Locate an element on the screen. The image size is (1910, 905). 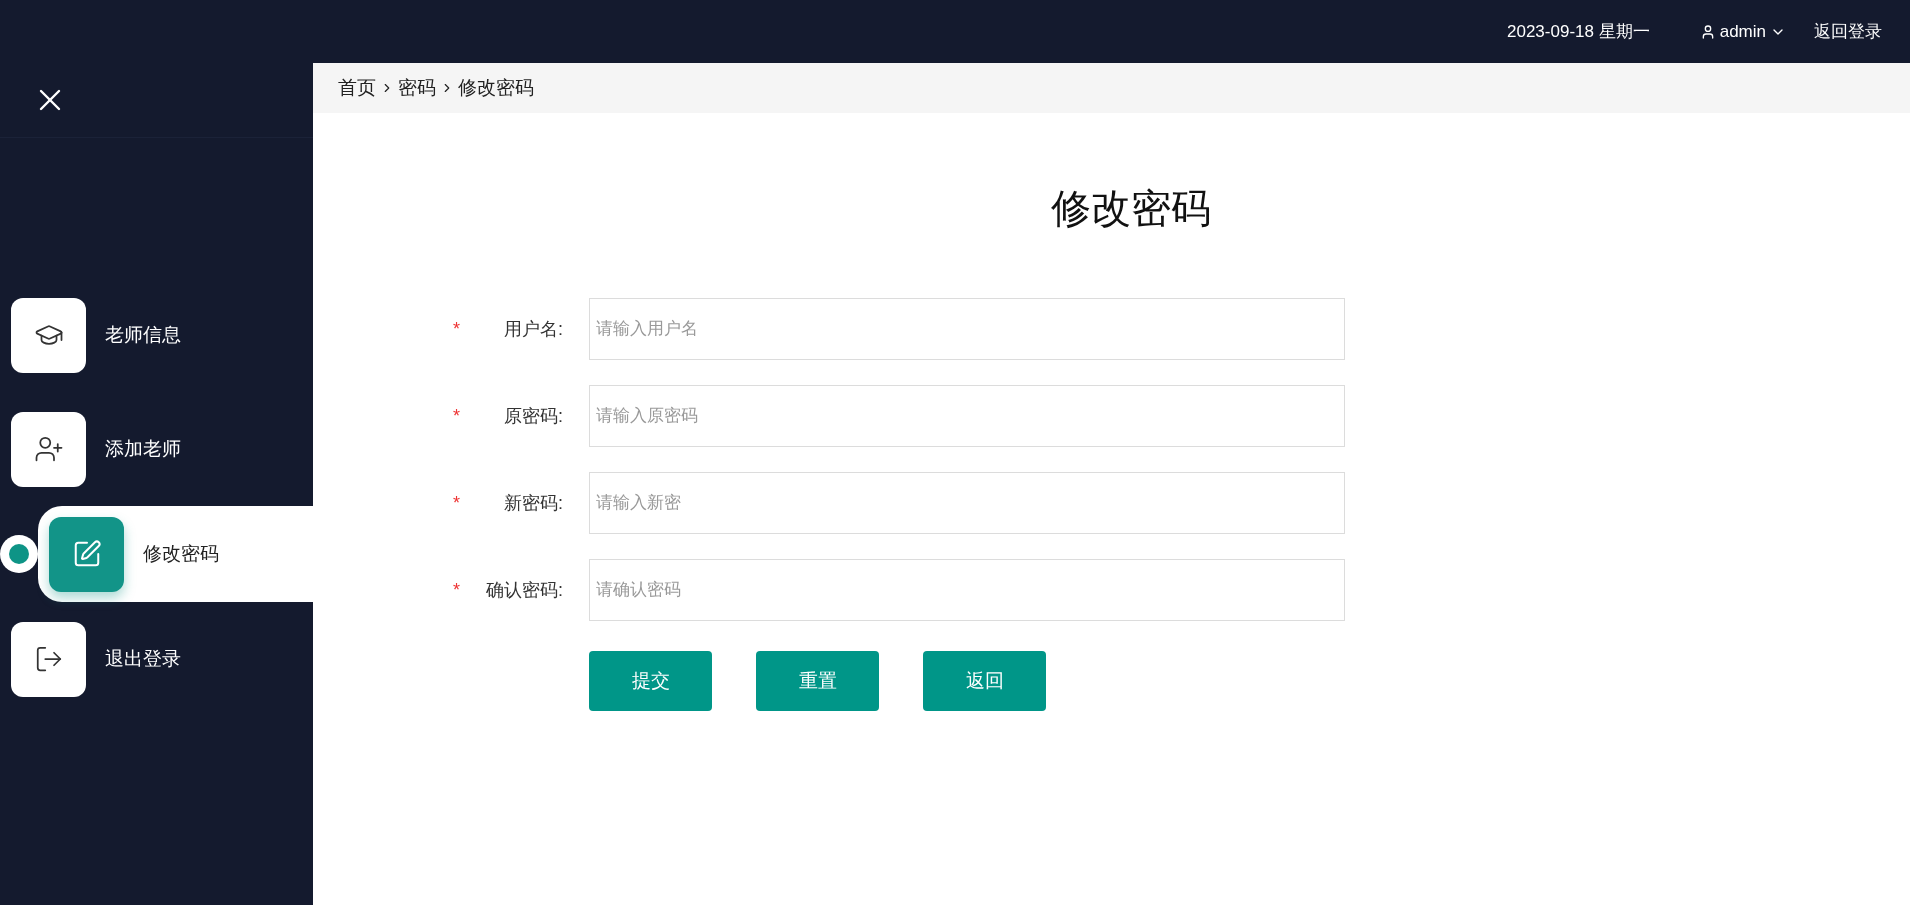
sidebar-item: 老师信息 is located at coordinates (156, 335).